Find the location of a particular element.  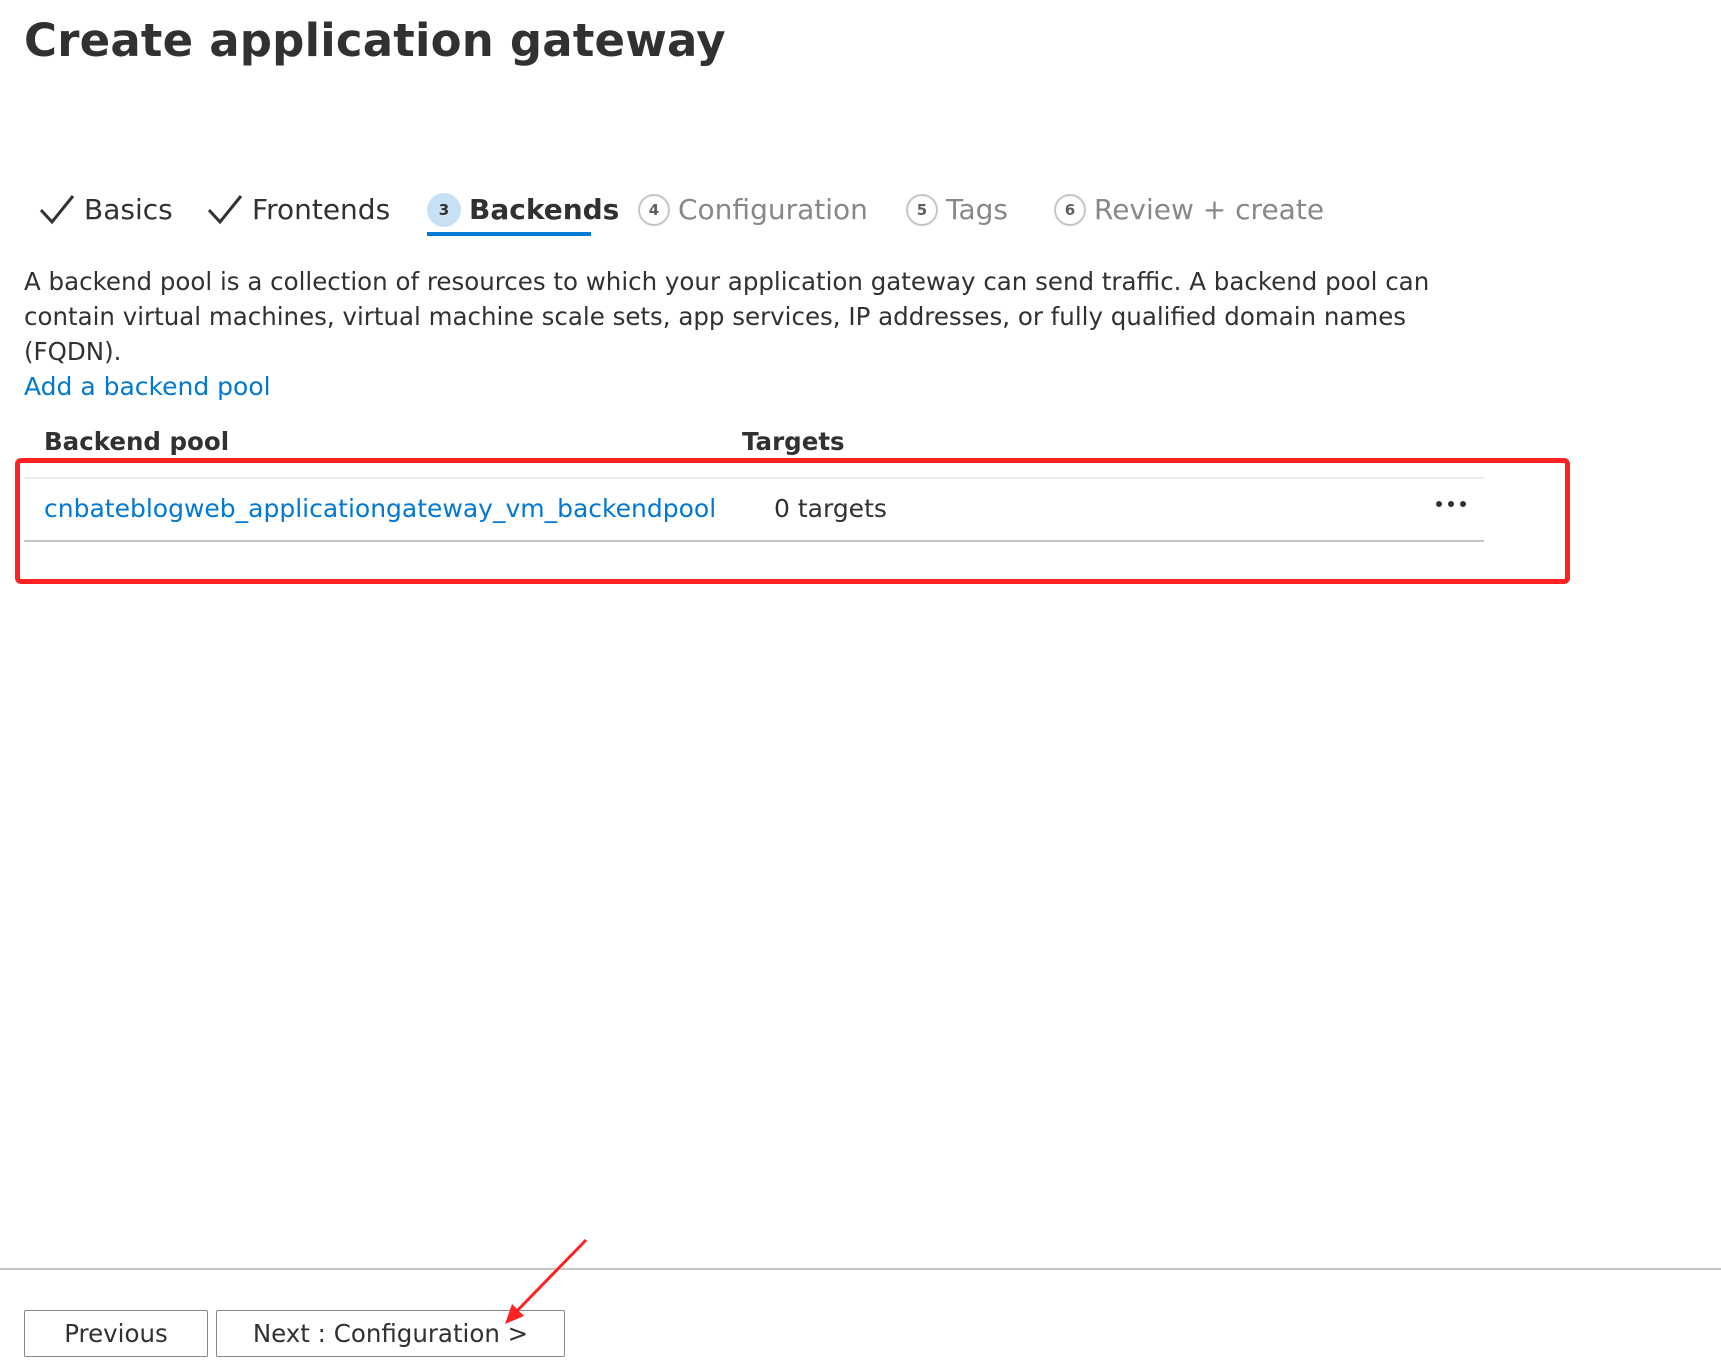

targets-count: 0 targets is located at coordinates (830, 508).